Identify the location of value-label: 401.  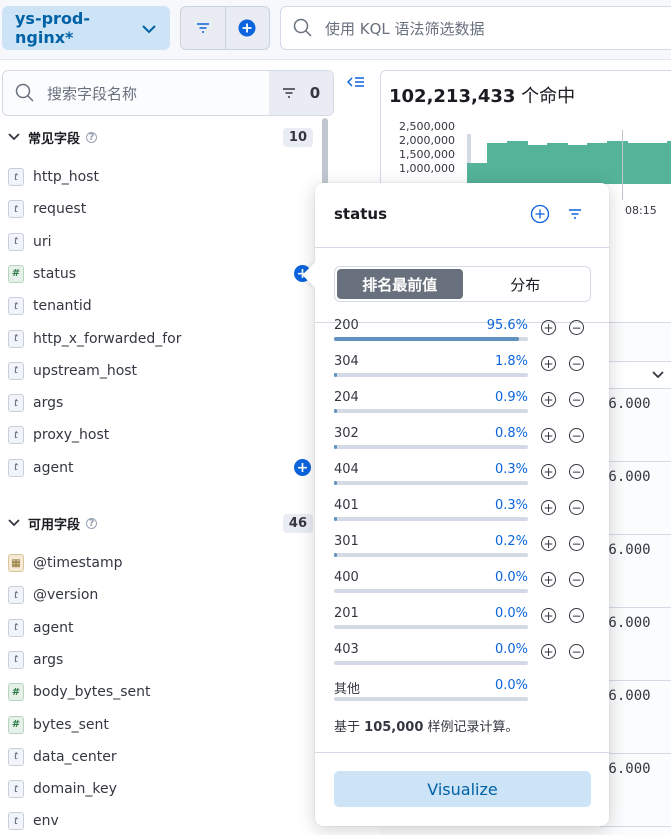
(346, 505).